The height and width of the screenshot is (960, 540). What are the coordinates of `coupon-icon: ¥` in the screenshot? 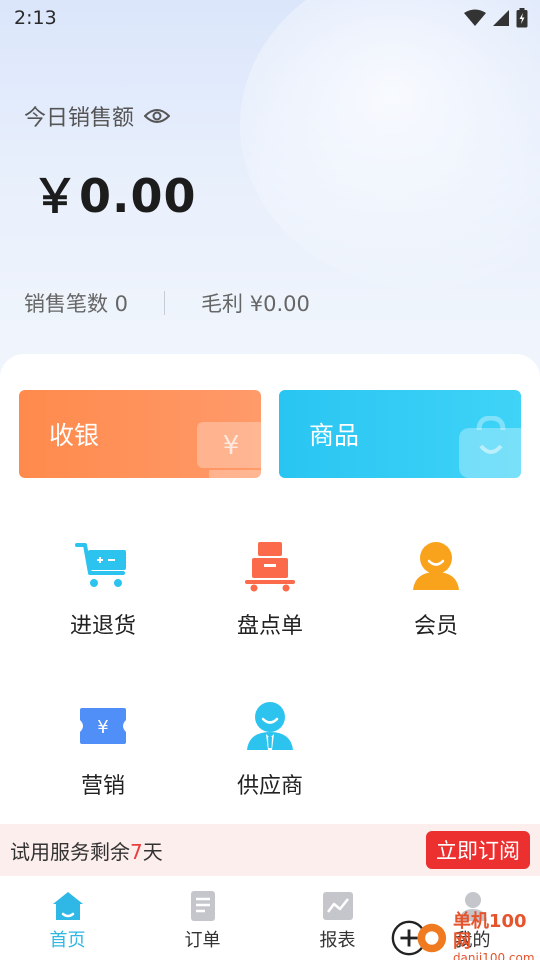 It's located at (103, 726).